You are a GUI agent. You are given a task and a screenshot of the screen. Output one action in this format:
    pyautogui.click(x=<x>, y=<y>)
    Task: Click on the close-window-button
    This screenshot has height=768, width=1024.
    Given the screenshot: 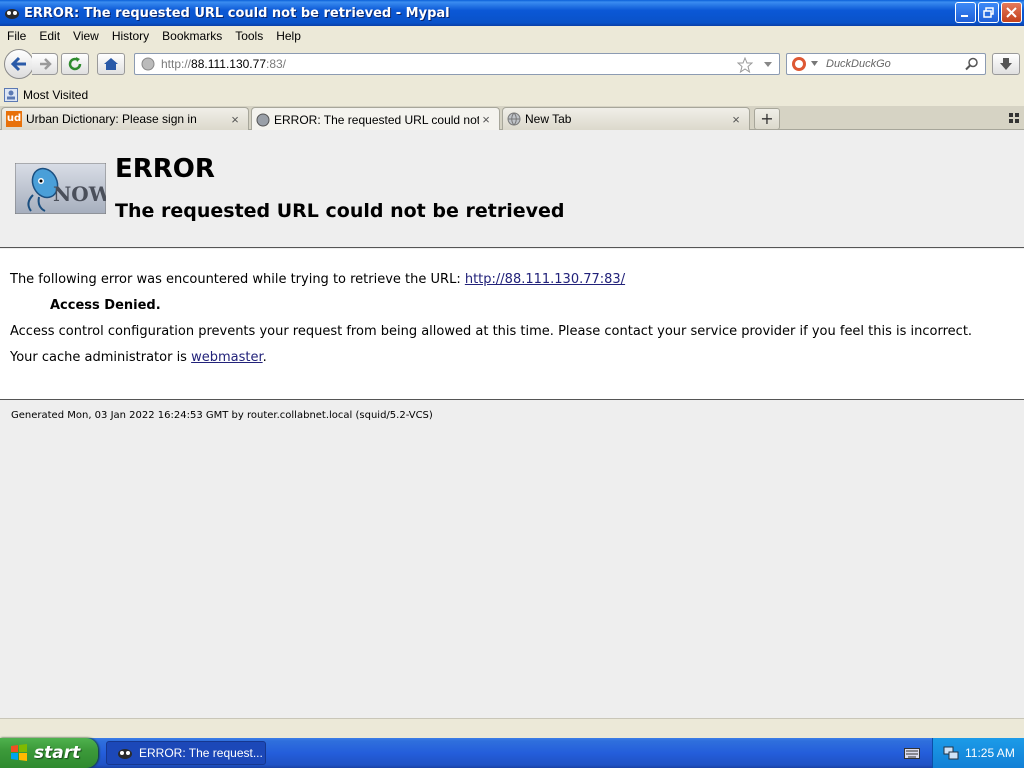 What is the action you would take?
    pyautogui.click(x=1011, y=12)
    